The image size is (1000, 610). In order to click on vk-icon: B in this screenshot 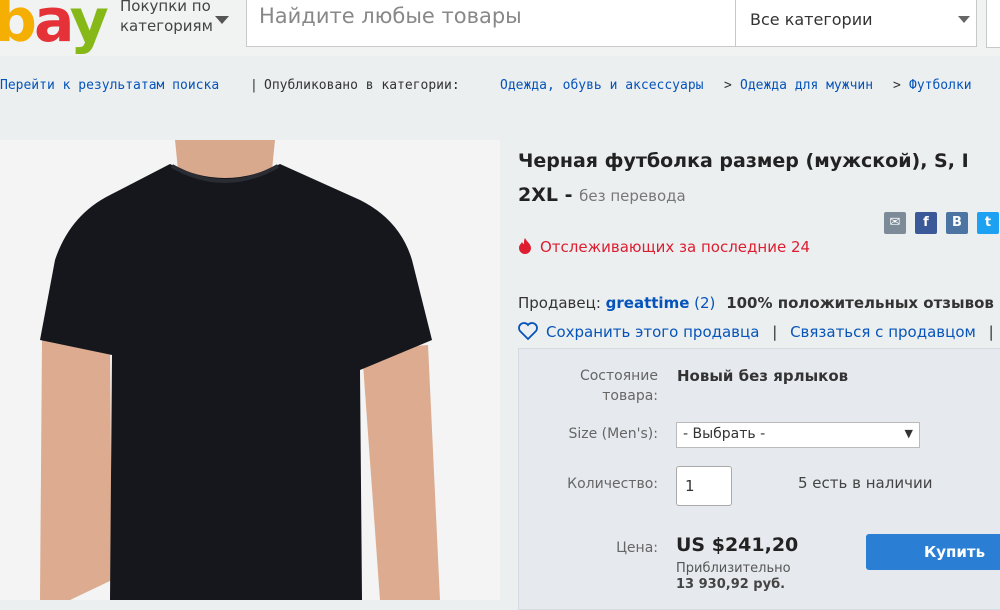, I will do `click(957, 223)`.